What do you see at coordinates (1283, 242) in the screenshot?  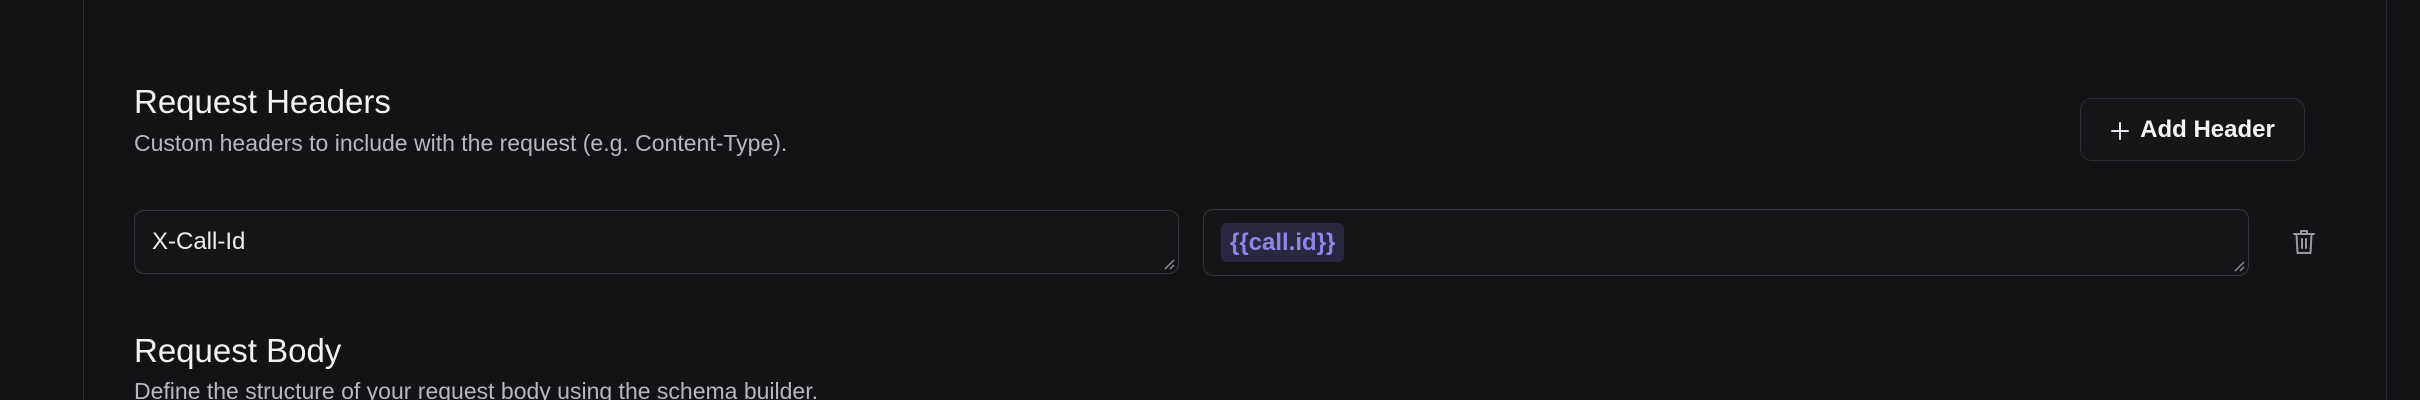 I see `template-variable-chip: {{call.id}}` at bounding box center [1283, 242].